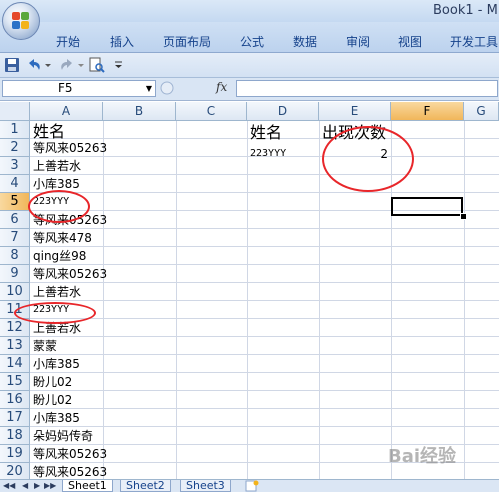  Describe the element at coordinates (81, 65) in the screenshot. I see `redo-dropdown-icon` at that location.